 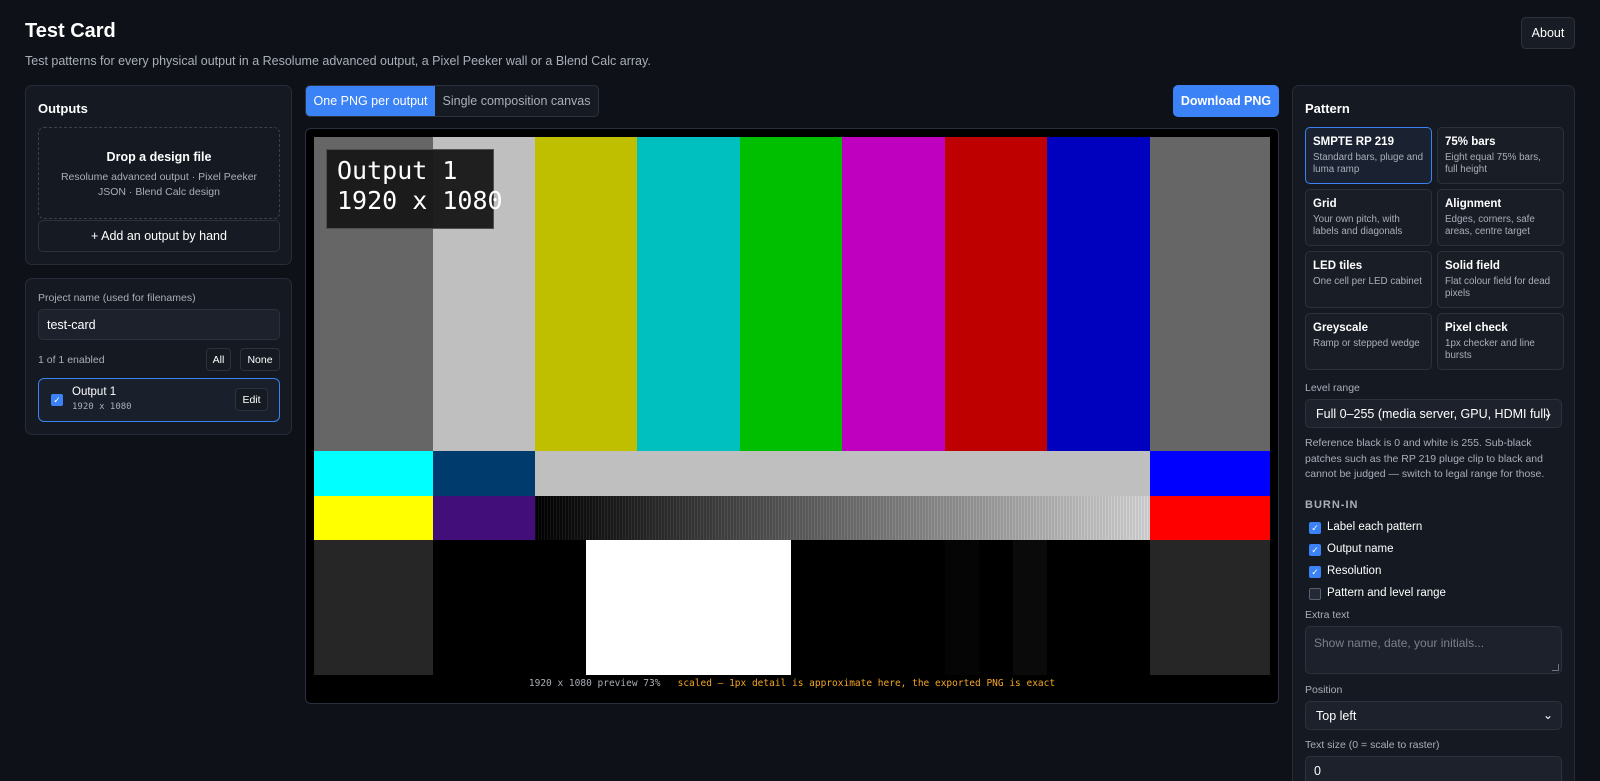 I want to click on bottom-white, so click(x=688, y=607).